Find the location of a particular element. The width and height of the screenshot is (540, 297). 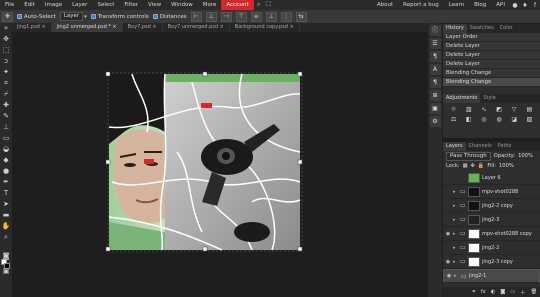

quick-mask-icon: ◙ is located at coordinates (6, 256).